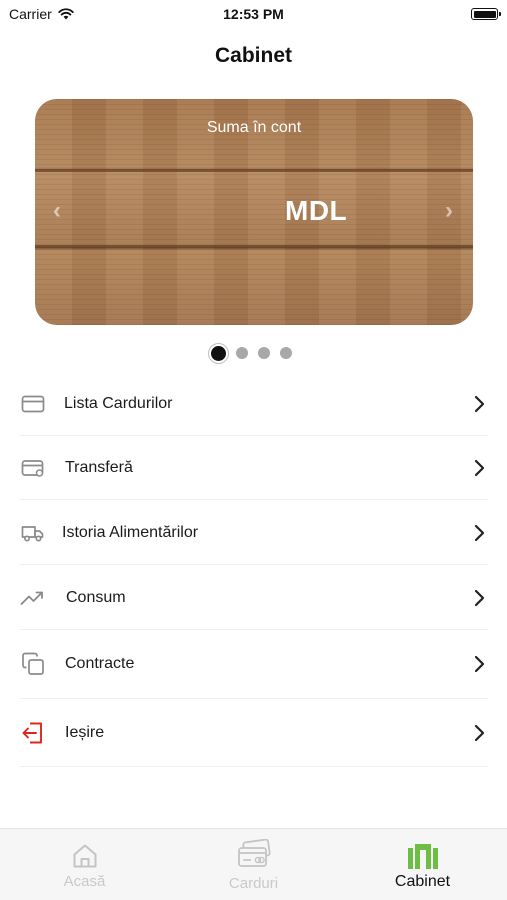 Image resolution: width=507 pixels, height=900 pixels. I want to click on status-bar: Carrier 12:53 PM, so click(253, 14).